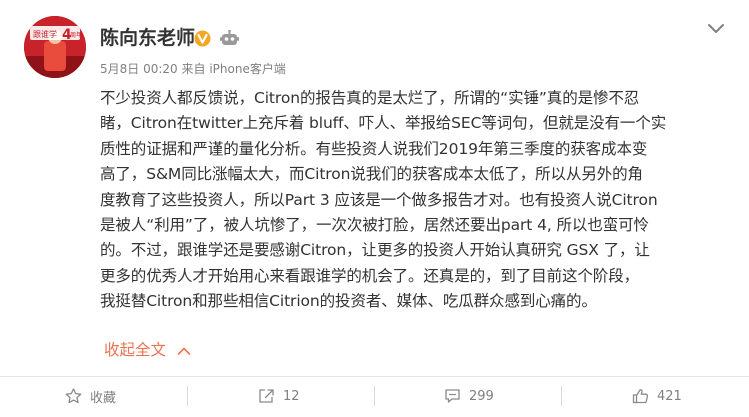 The image size is (749, 417). Describe the element at coordinates (669, 396) in the screenshot. I see `like-count: 421` at that location.